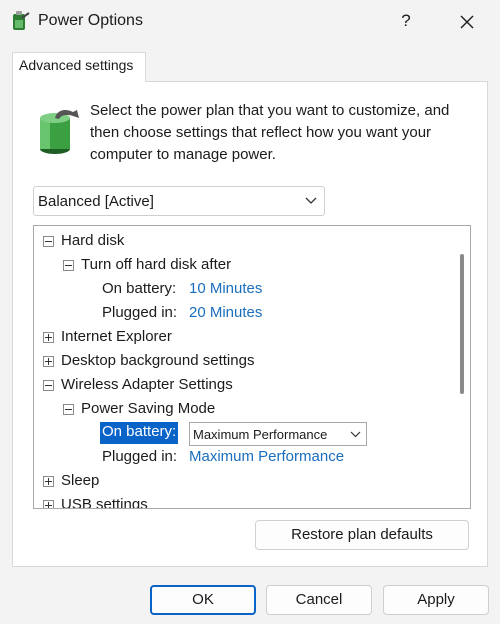 Image resolution: width=500 pixels, height=624 pixels. What do you see at coordinates (225, 312) in the screenshot?
I see `setting-value-link: 20 Minutes` at bounding box center [225, 312].